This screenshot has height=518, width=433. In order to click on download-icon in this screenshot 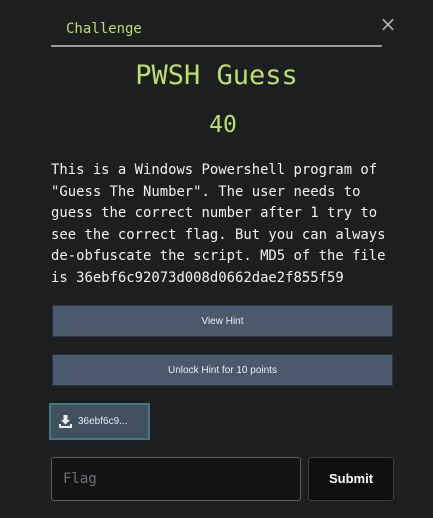, I will do `click(65, 421)`.